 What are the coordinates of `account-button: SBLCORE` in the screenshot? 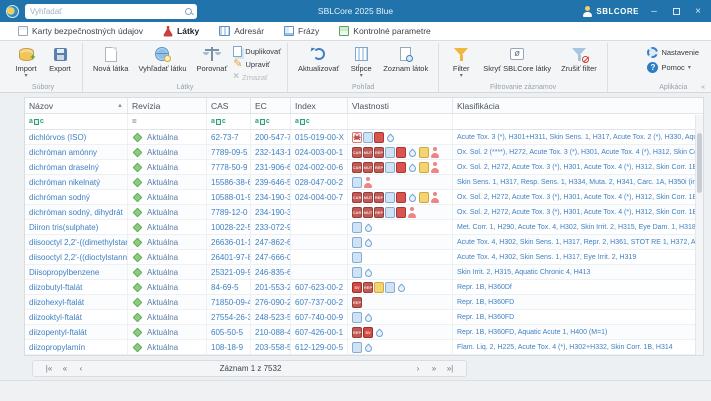 It's located at (610, 11).